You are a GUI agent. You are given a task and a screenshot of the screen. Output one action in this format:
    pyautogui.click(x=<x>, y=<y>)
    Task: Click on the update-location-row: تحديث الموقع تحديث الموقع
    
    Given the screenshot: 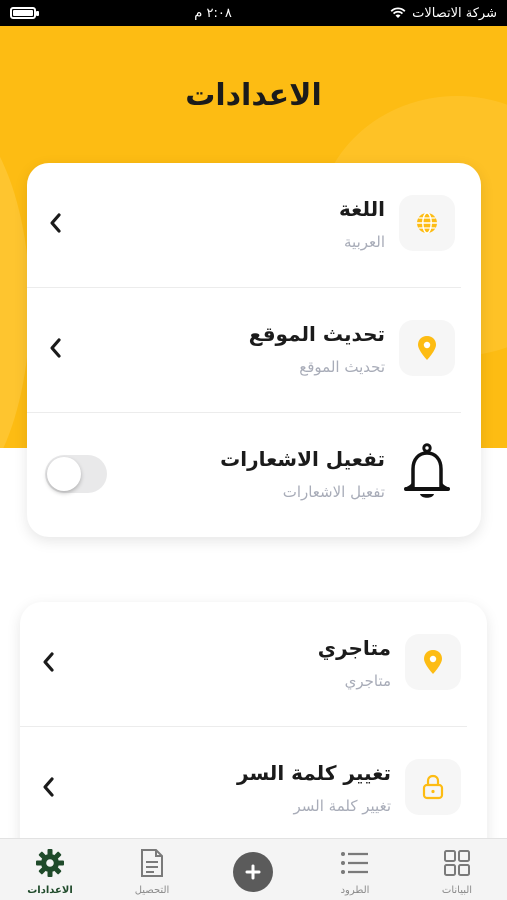 What is the action you would take?
    pyautogui.click(x=254, y=350)
    